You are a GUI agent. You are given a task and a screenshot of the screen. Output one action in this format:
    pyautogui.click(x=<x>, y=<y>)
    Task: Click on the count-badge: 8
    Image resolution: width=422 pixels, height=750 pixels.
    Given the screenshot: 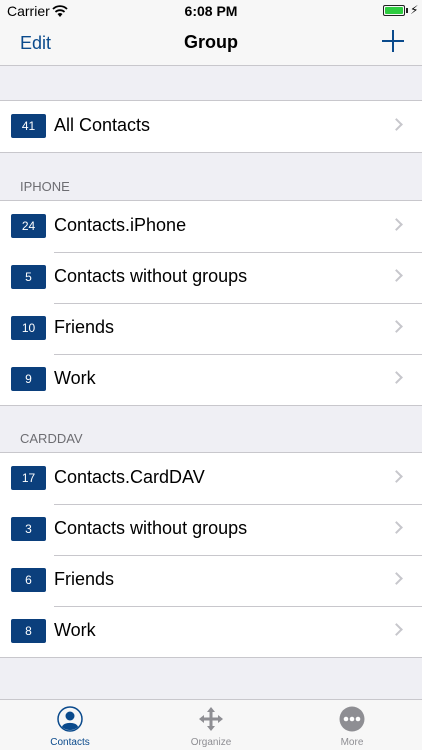 What is the action you would take?
    pyautogui.click(x=28, y=631)
    